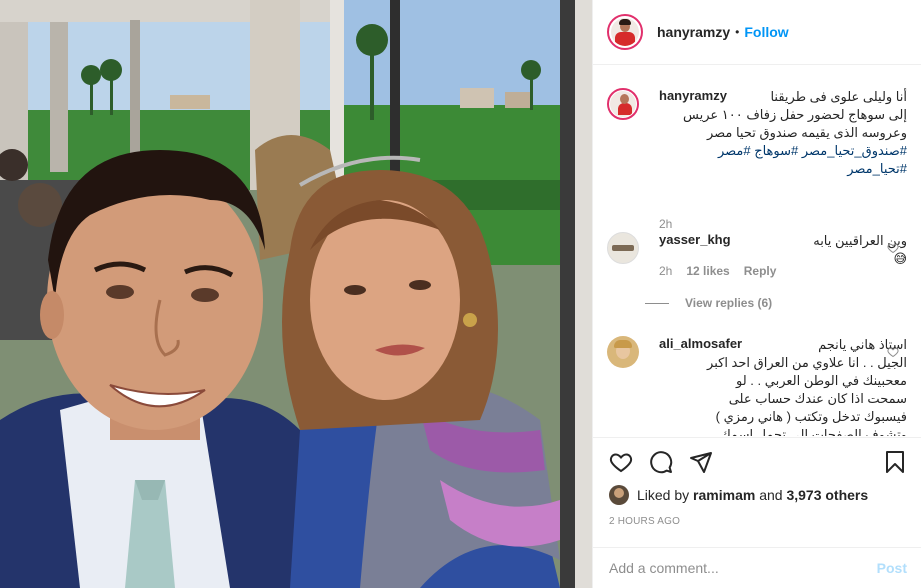  What do you see at coordinates (665, 271) in the screenshot?
I see `comment-time: 2h` at bounding box center [665, 271].